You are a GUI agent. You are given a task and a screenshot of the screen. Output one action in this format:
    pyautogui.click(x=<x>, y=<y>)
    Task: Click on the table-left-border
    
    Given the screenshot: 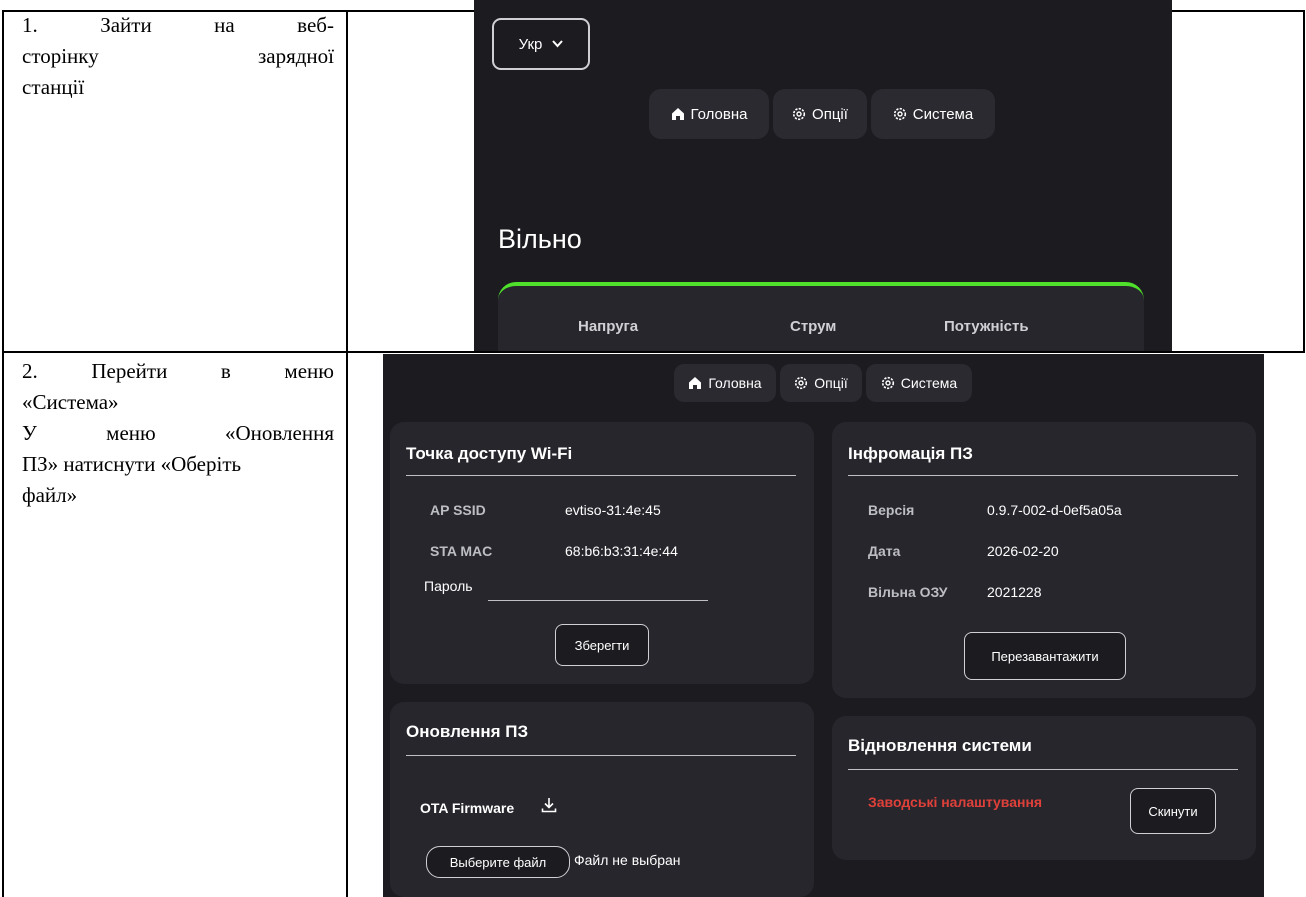 What is the action you would take?
    pyautogui.click(x=3, y=453)
    